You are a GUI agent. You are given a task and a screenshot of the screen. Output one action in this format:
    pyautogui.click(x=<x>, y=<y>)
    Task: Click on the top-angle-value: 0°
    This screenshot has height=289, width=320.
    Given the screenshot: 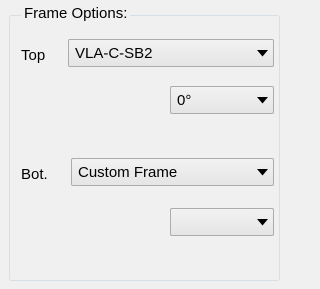 What is the action you would take?
    pyautogui.click(x=184, y=100)
    